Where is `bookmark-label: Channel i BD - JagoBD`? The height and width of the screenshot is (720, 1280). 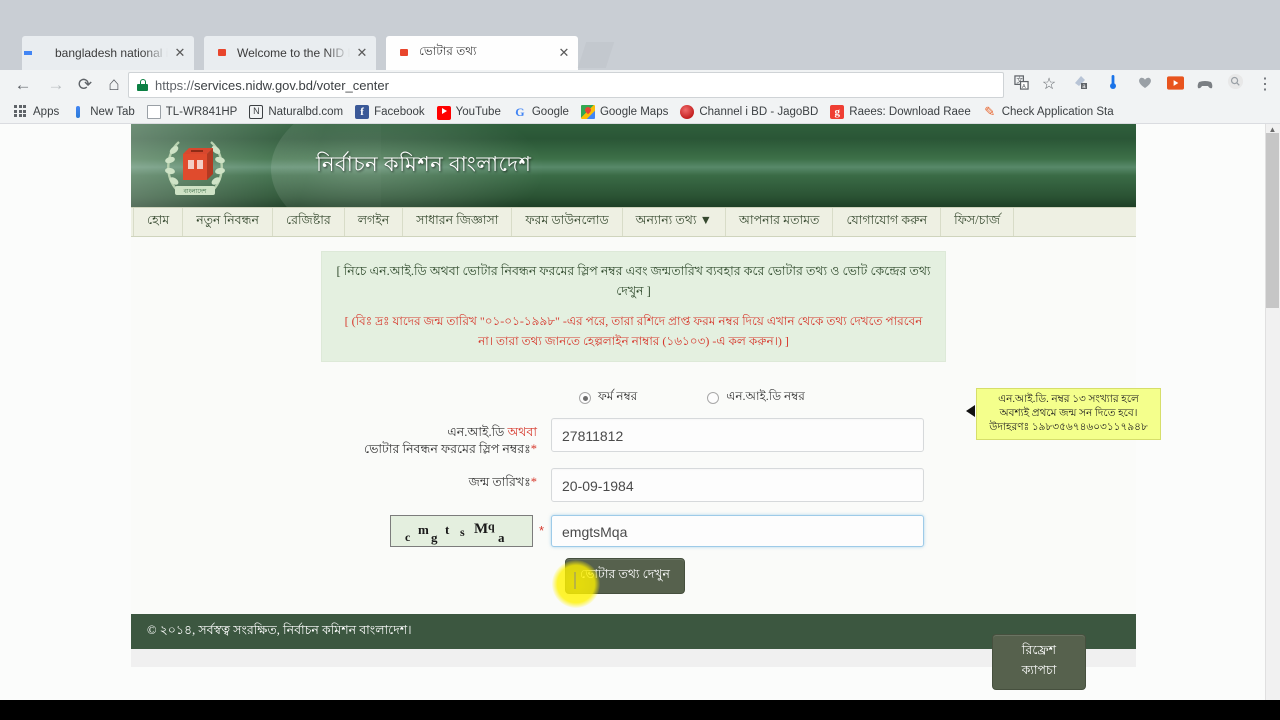 bookmark-label: Channel i BD - JagoBD is located at coordinates (759, 111).